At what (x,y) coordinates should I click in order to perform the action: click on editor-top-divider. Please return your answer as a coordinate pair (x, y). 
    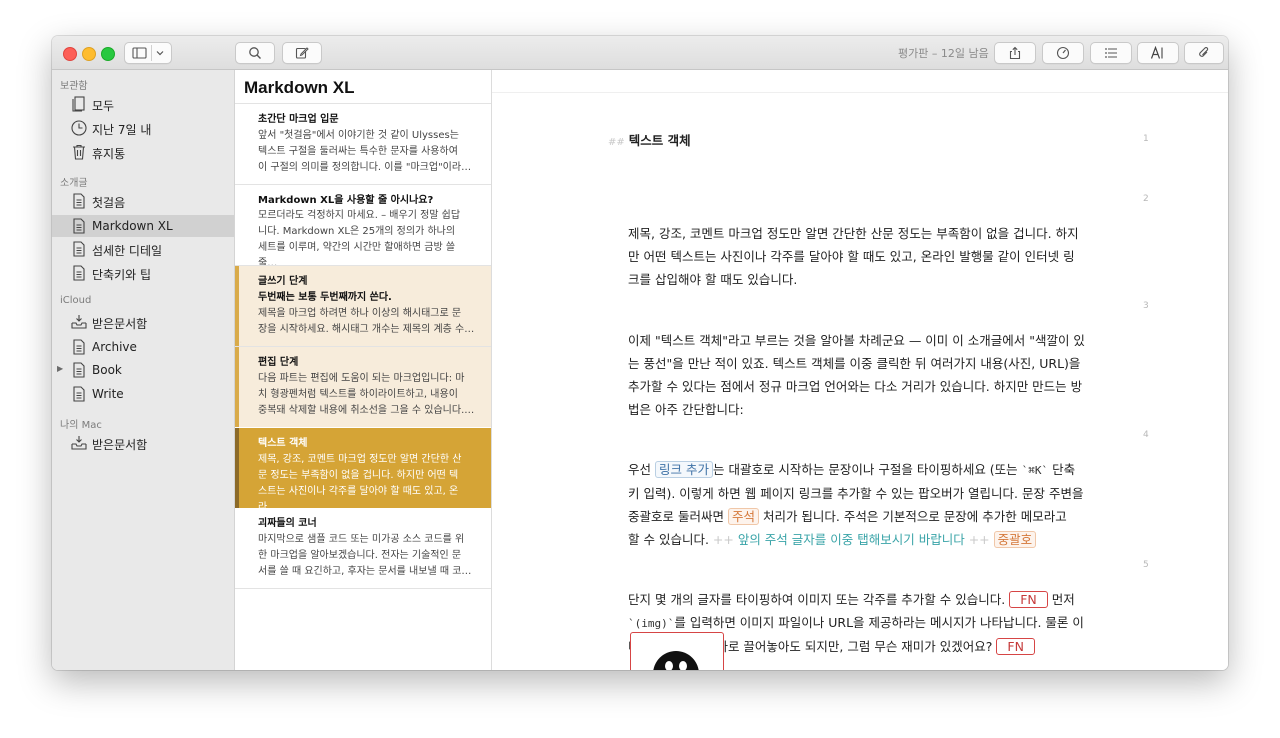
    Looking at the image, I should click on (860, 92).